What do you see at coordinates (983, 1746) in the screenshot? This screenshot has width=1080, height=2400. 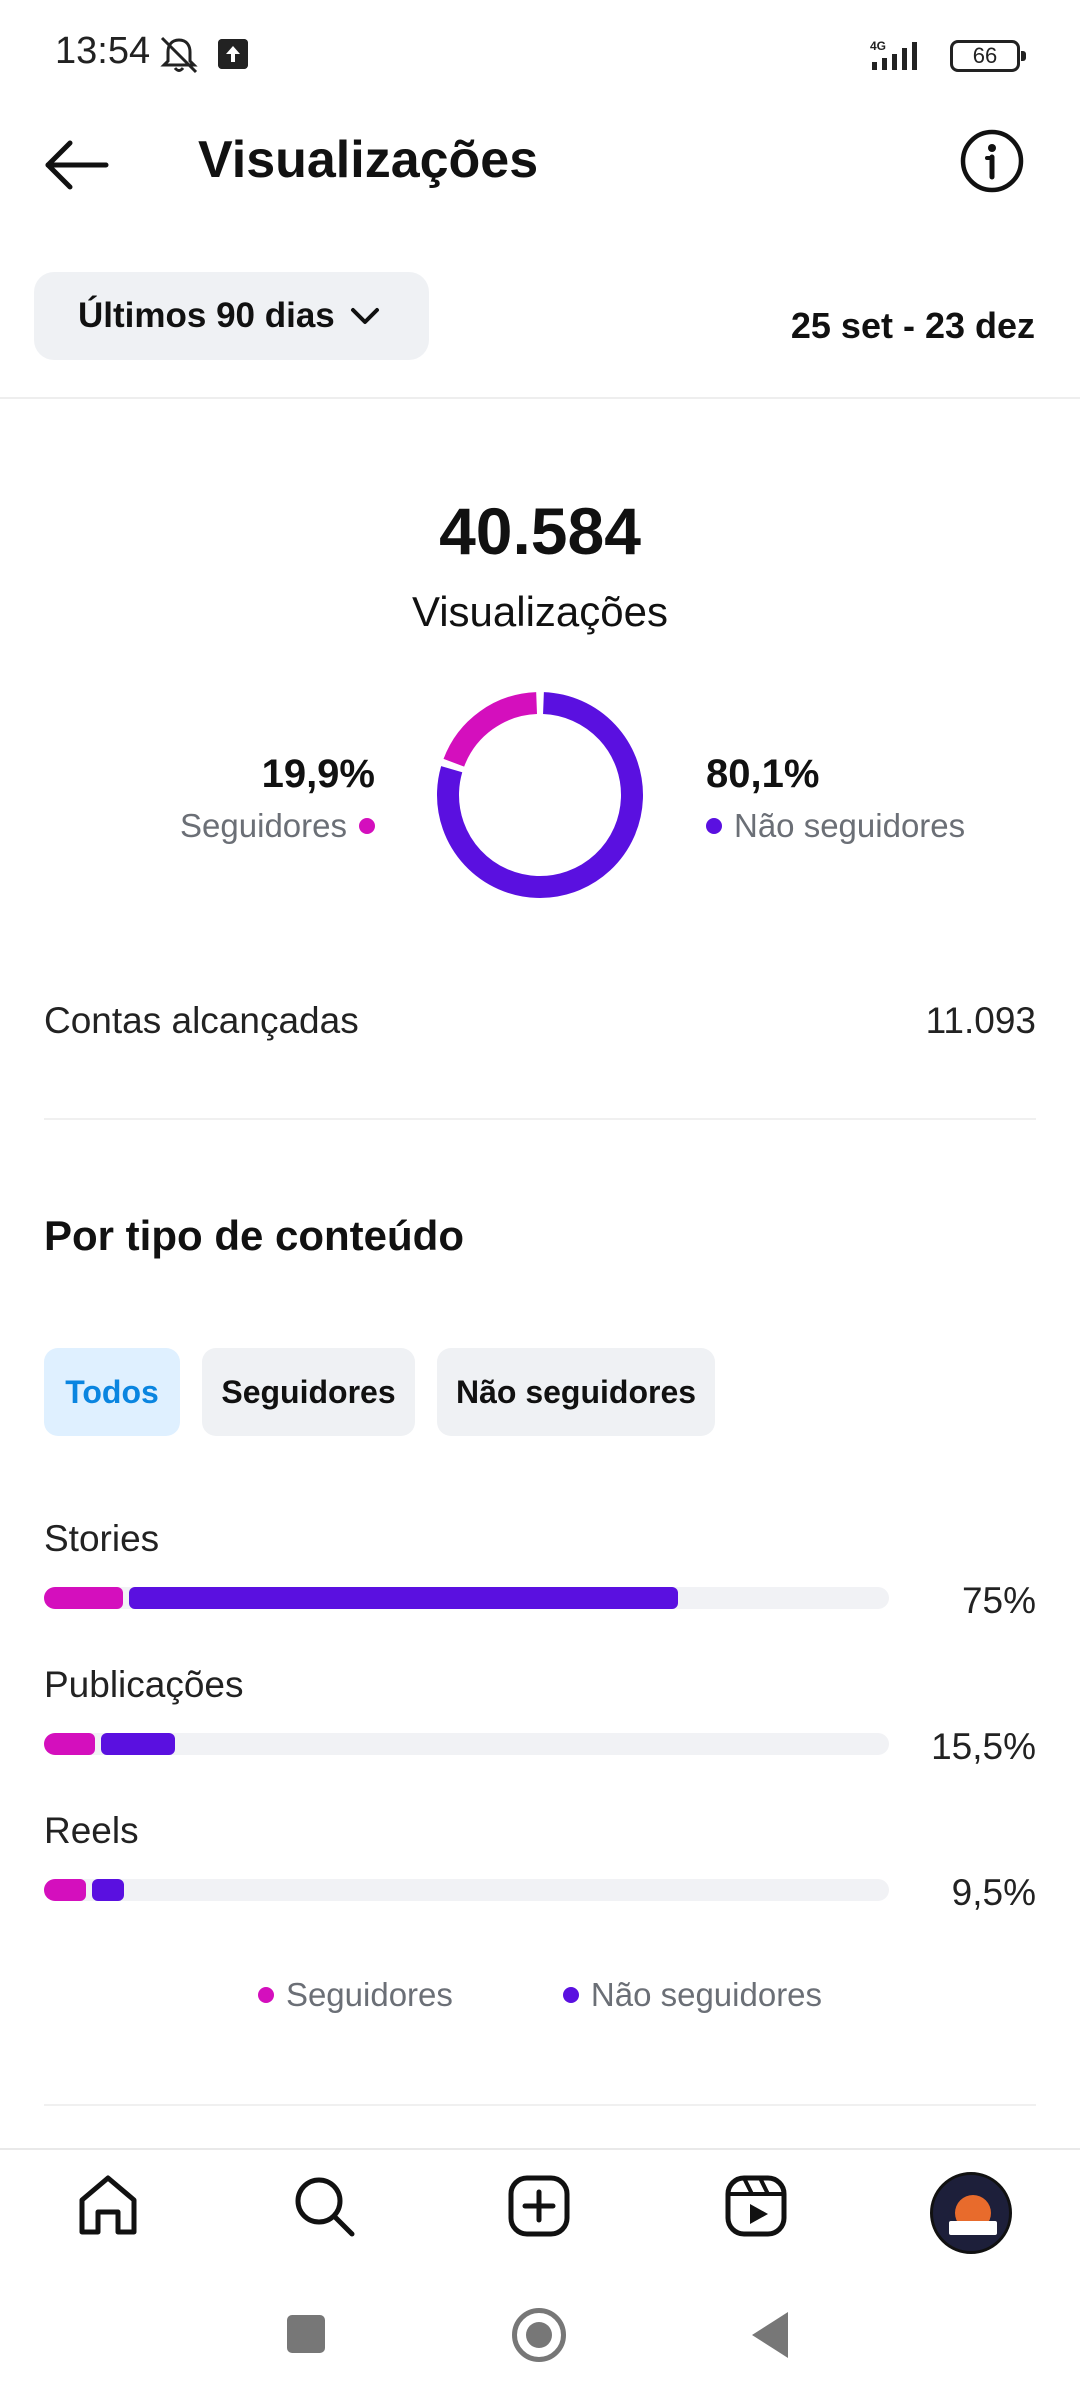 I see `content-row-percent: 15,5%` at bounding box center [983, 1746].